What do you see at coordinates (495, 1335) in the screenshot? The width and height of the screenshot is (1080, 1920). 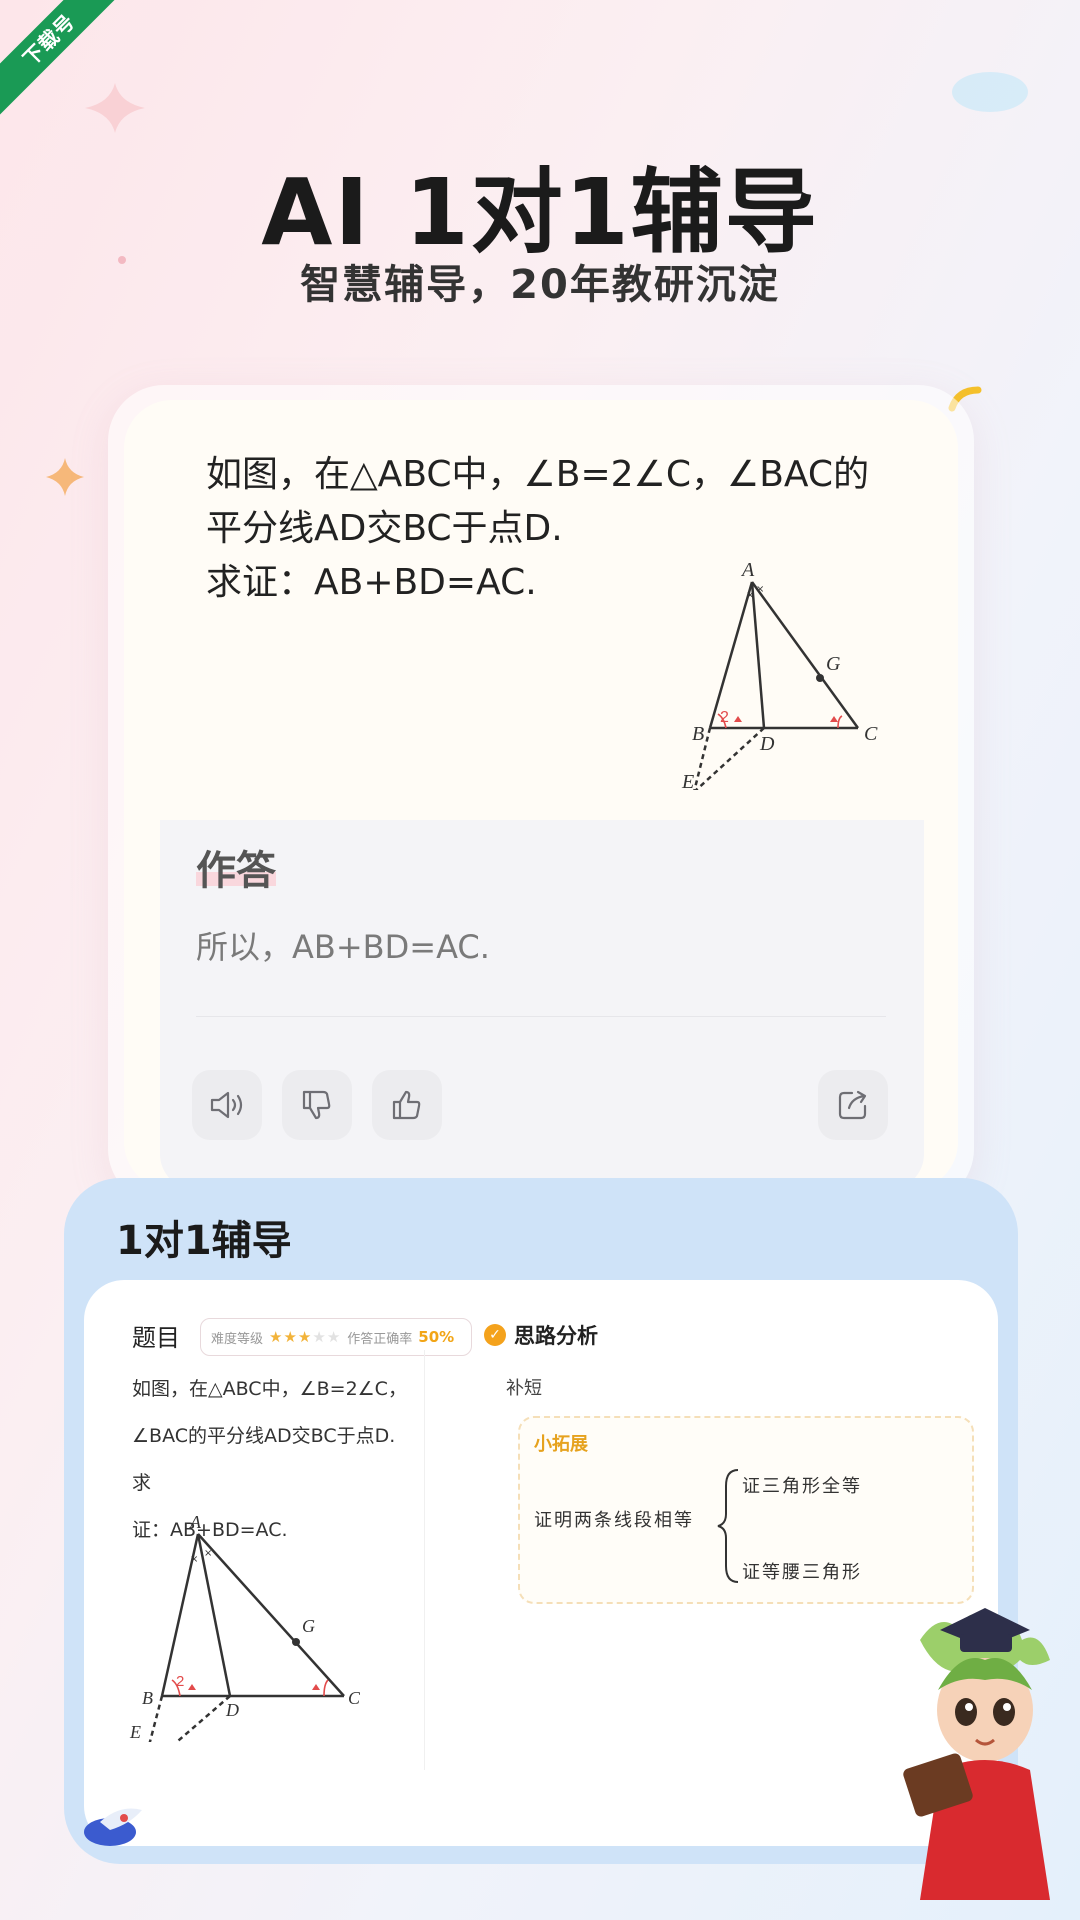 I see `lightbulb-icon: ✓` at bounding box center [495, 1335].